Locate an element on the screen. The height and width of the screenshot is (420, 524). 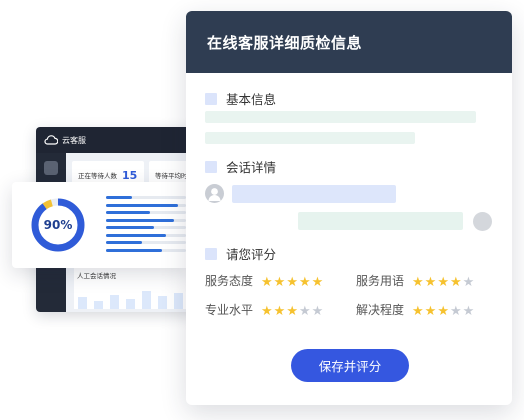
rating-label: 服务用语 is located at coordinates (380, 281).